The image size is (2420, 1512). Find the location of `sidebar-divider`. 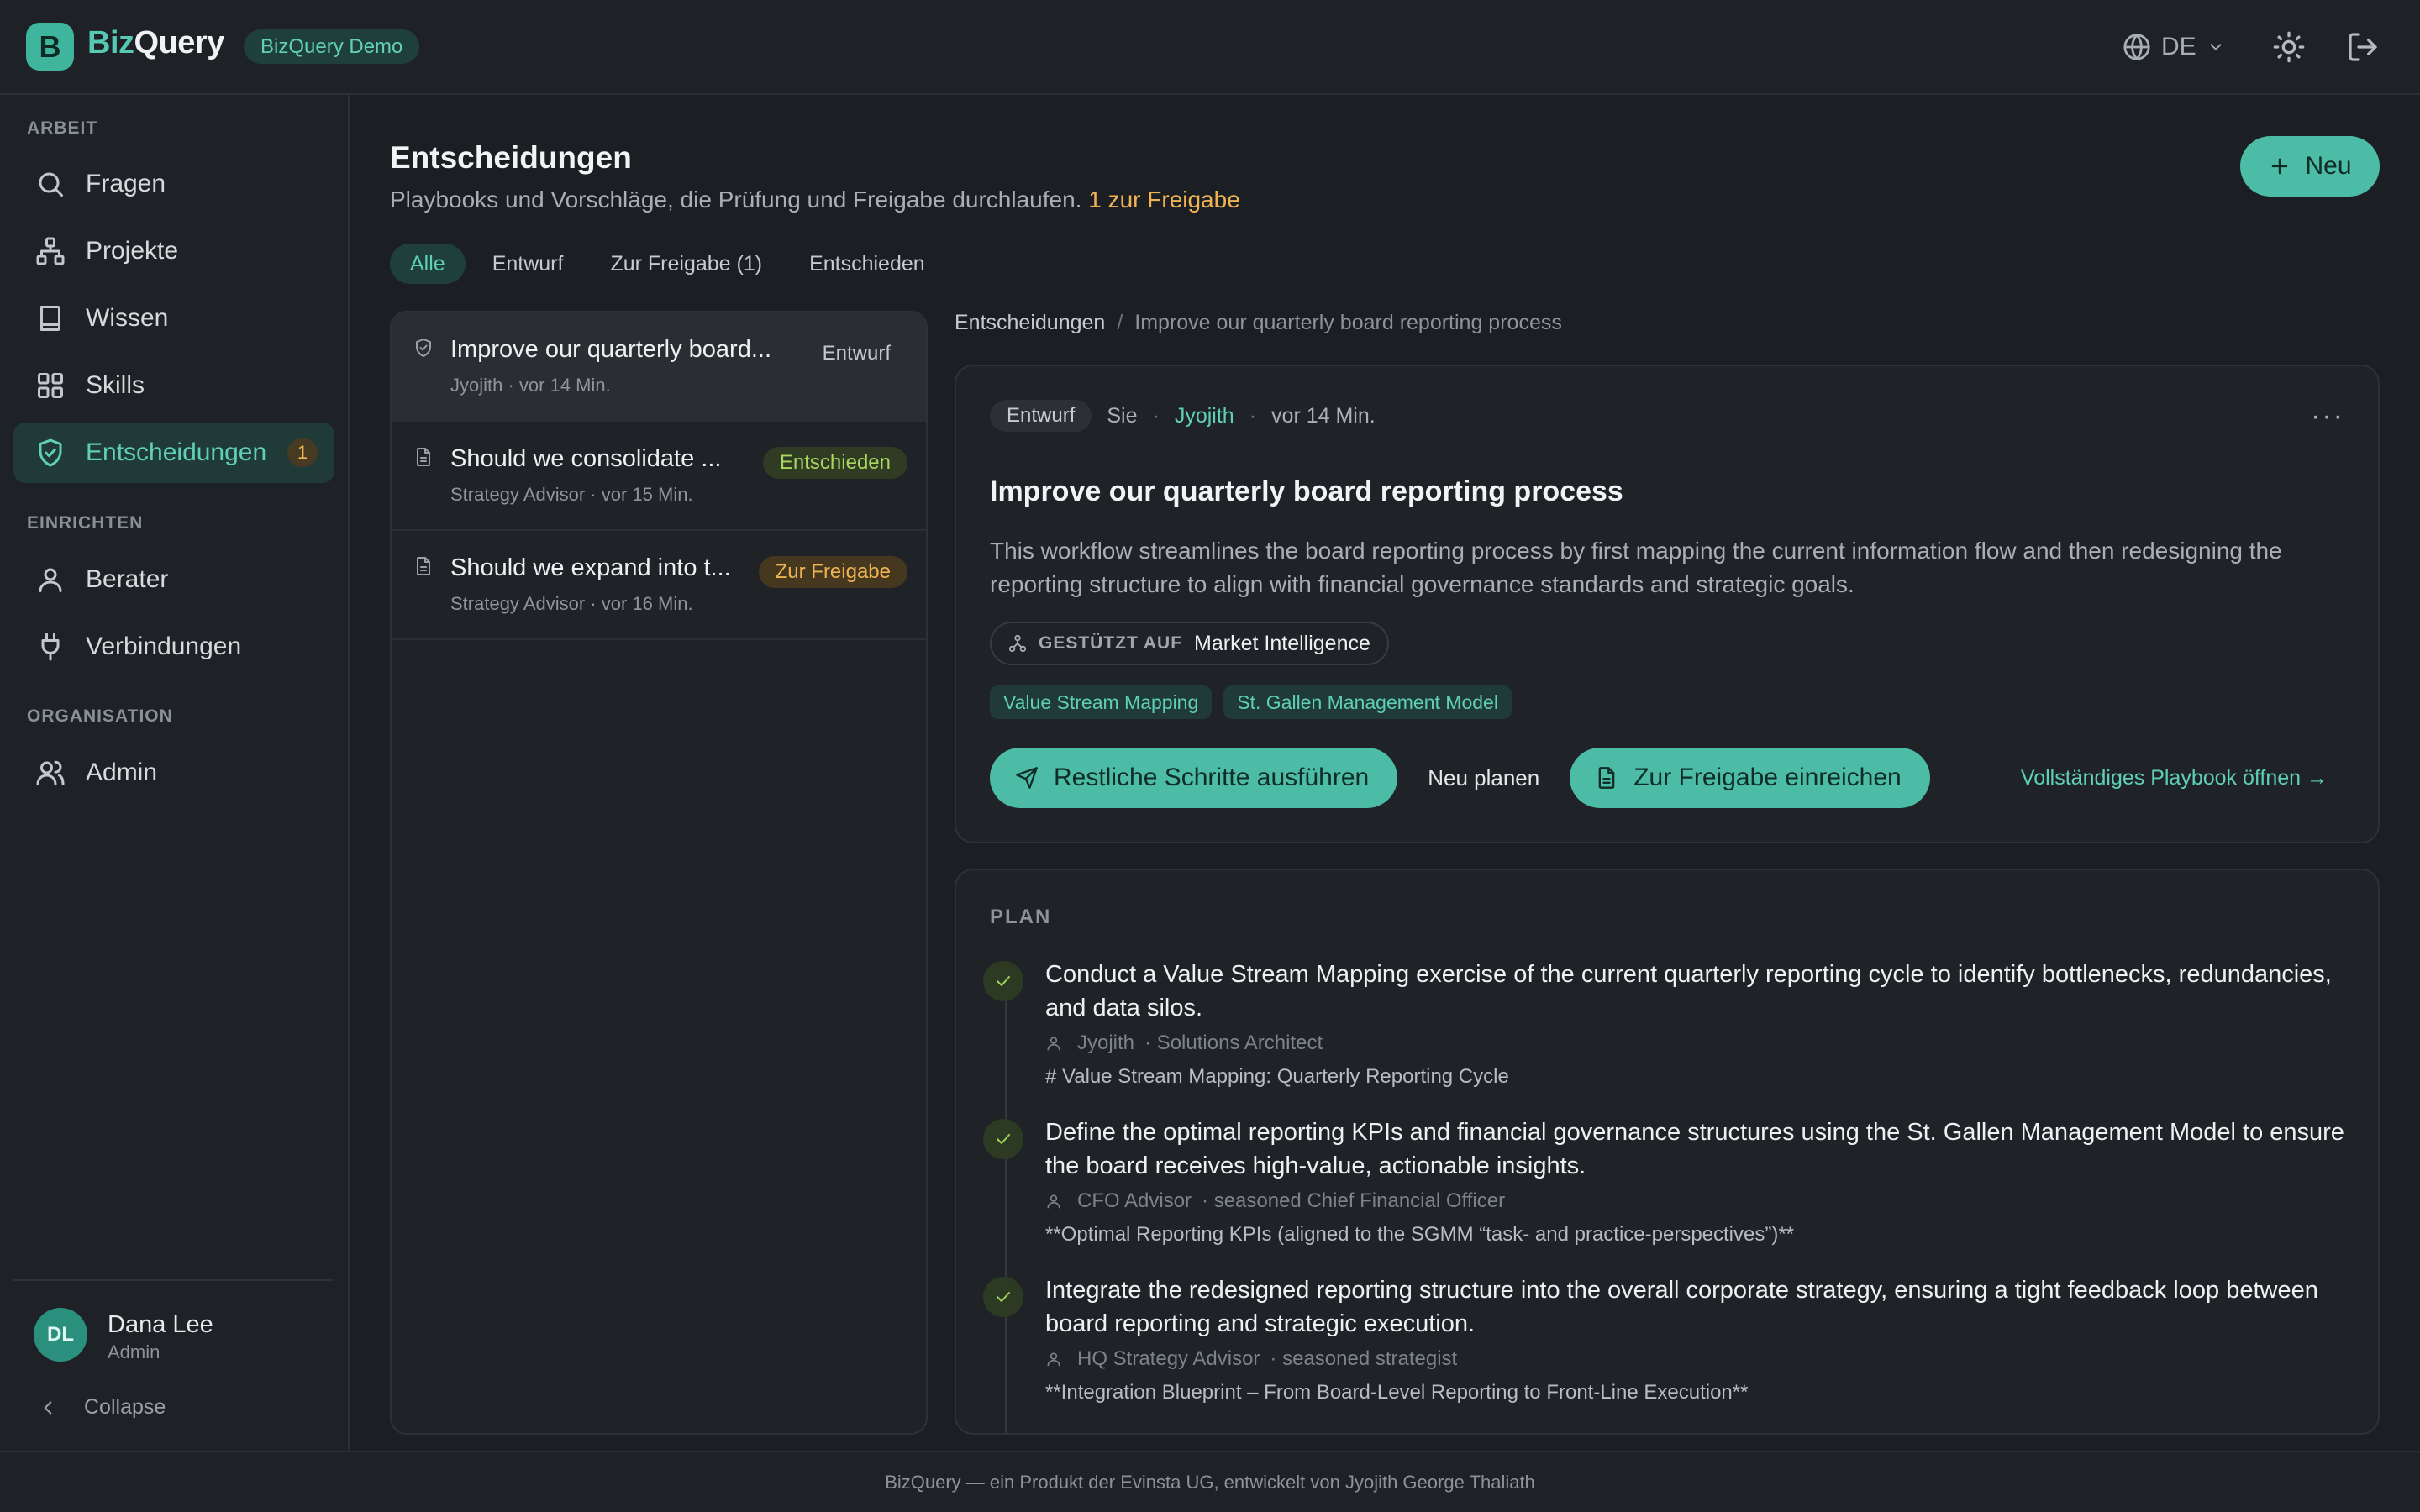

sidebar-divider is located at coordinates (173, 1280).